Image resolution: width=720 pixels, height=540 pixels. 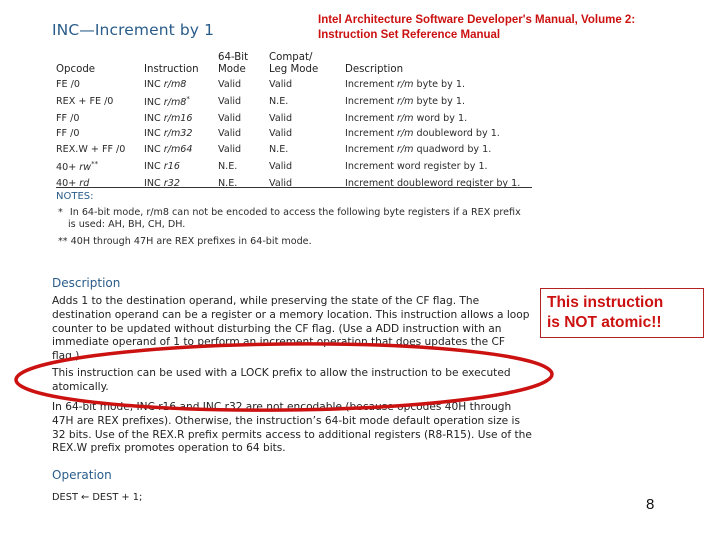 What do you see at coordinates (73, 183) in the screenshot?
I see `cell-opcode: 40+ rd` at bounding box center [73, 183].